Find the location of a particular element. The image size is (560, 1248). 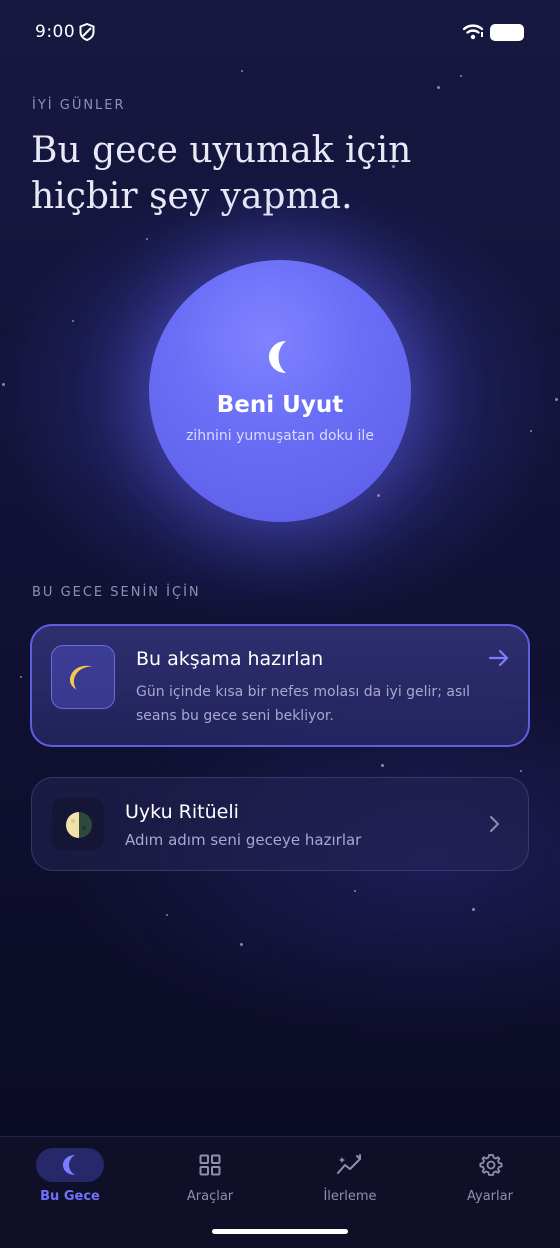

wifi-icon is located at coordinates (473, 33).